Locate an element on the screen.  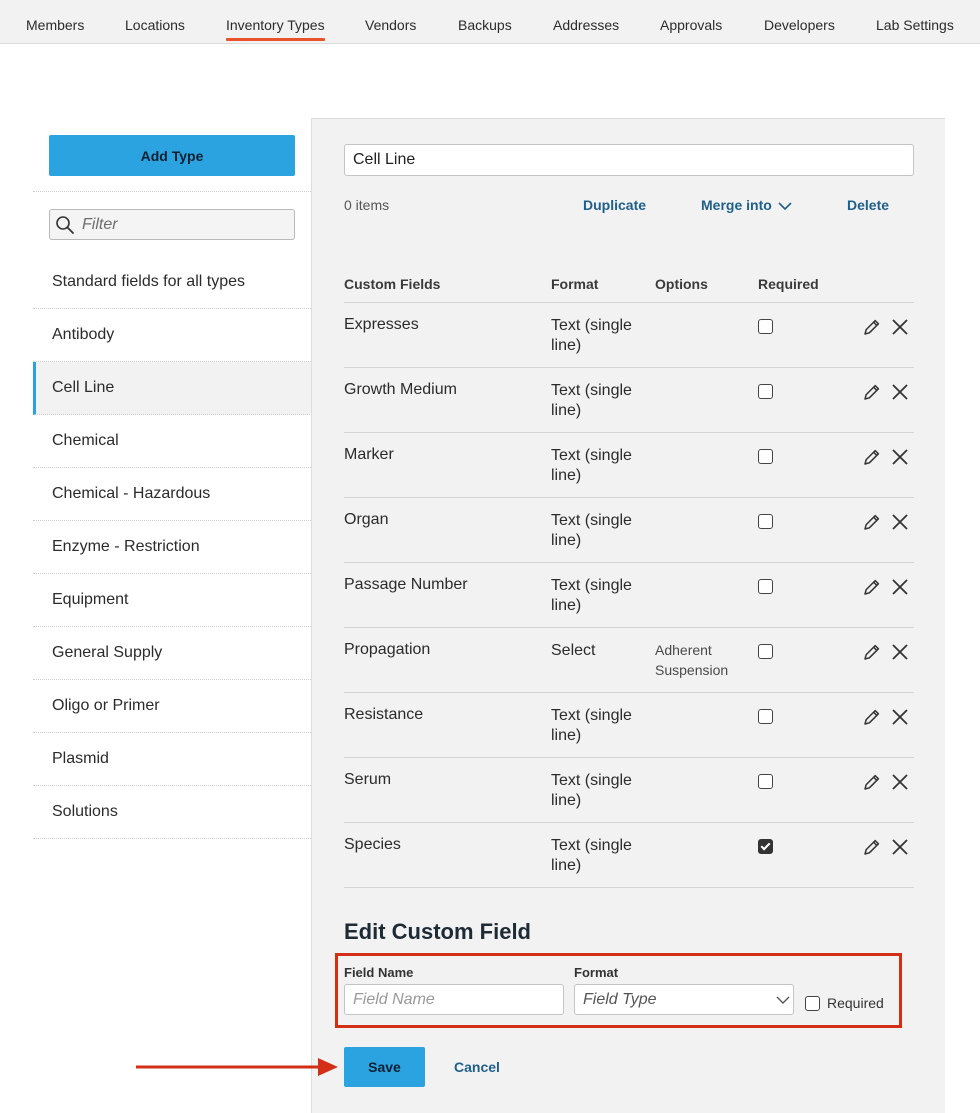
format-select: Field Type is located at coordinates (684, 999).